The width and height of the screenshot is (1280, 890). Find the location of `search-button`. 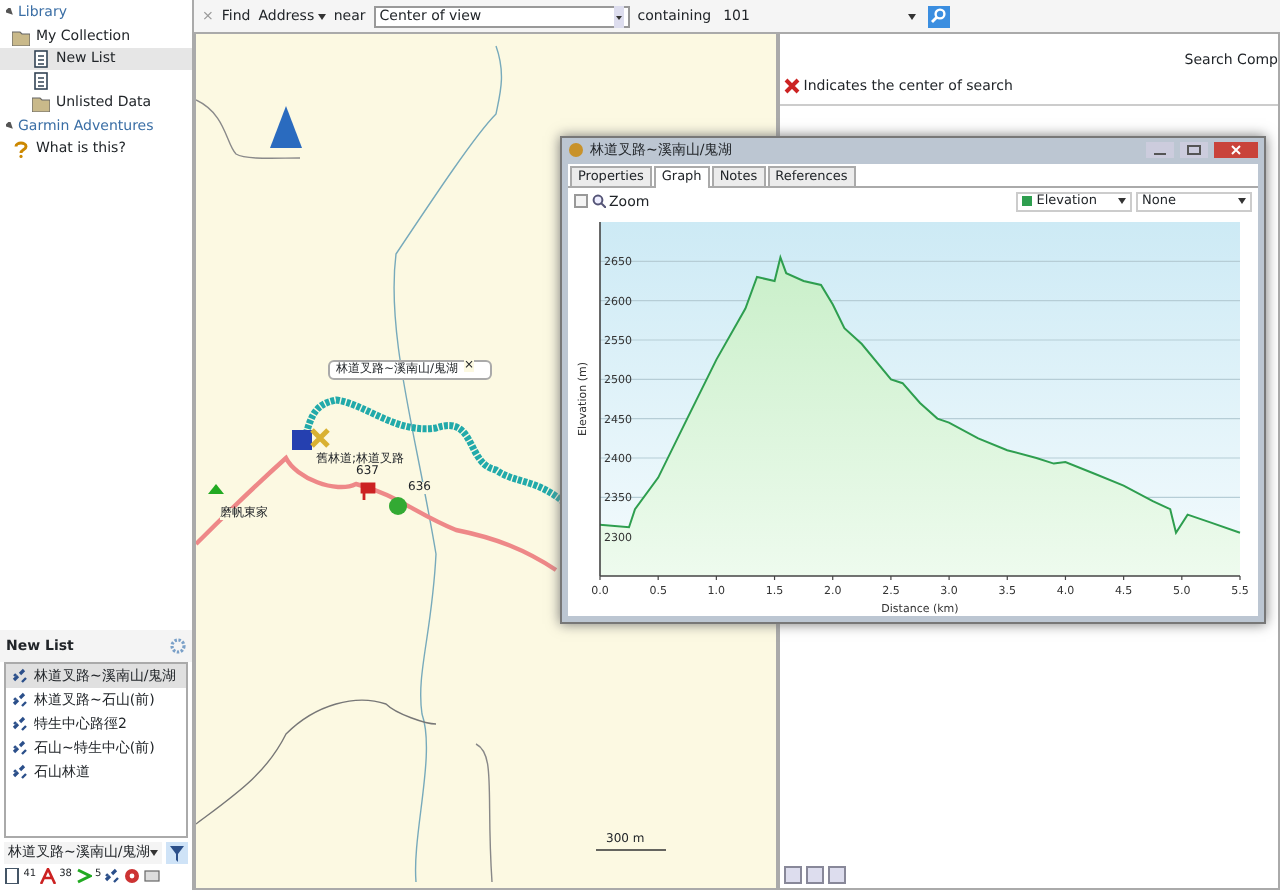

search-button is located at coordinates (938, 16).